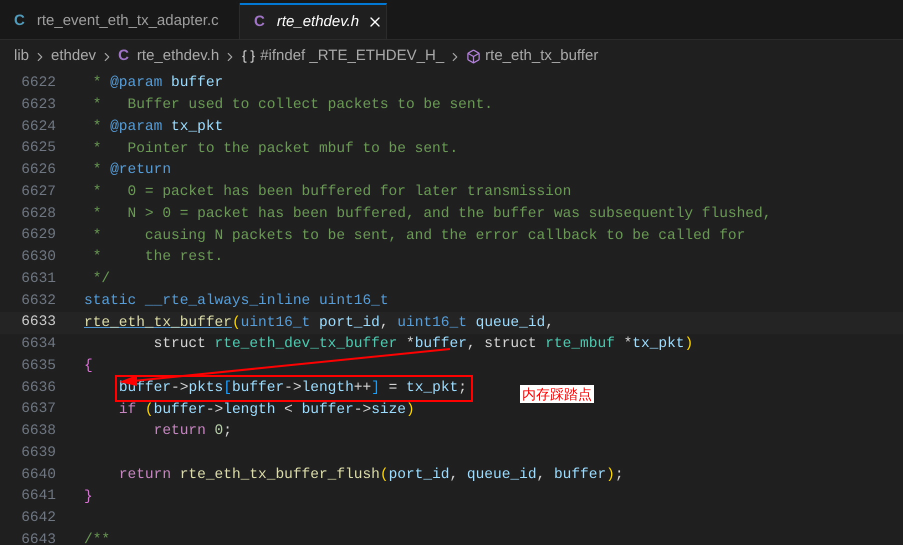  What do you see at coordinates (38, 322) in the screenshot?
I see `line-number: 6633` at bounding box center [38, 322].